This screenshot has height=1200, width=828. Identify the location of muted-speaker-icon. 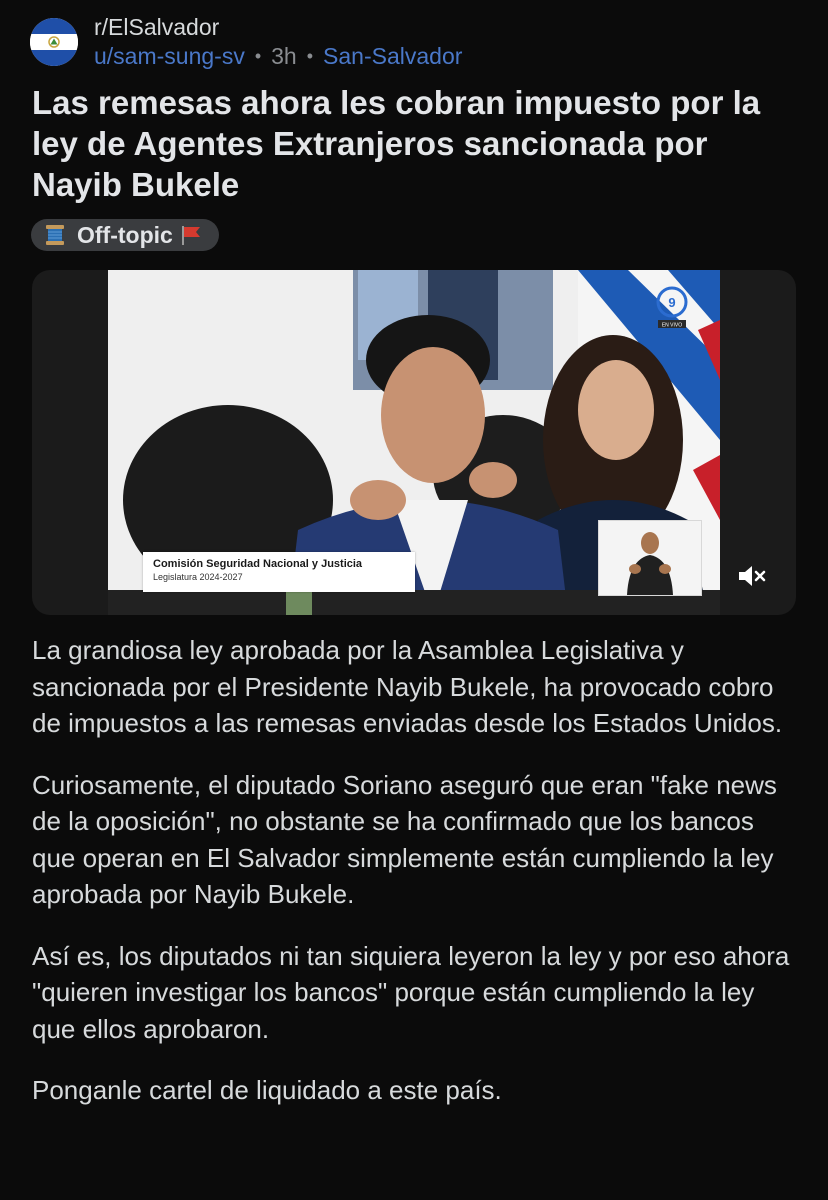
(752, 576).